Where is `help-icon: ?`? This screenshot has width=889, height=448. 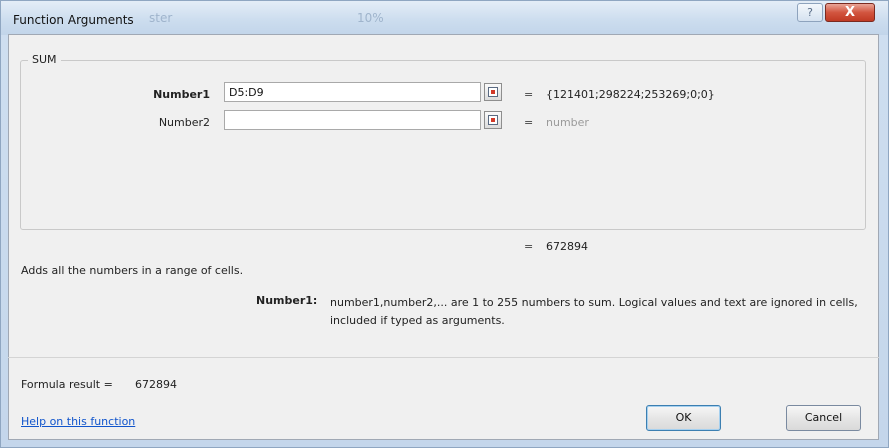 help-icon: ? is located at coordinates (810, 12).